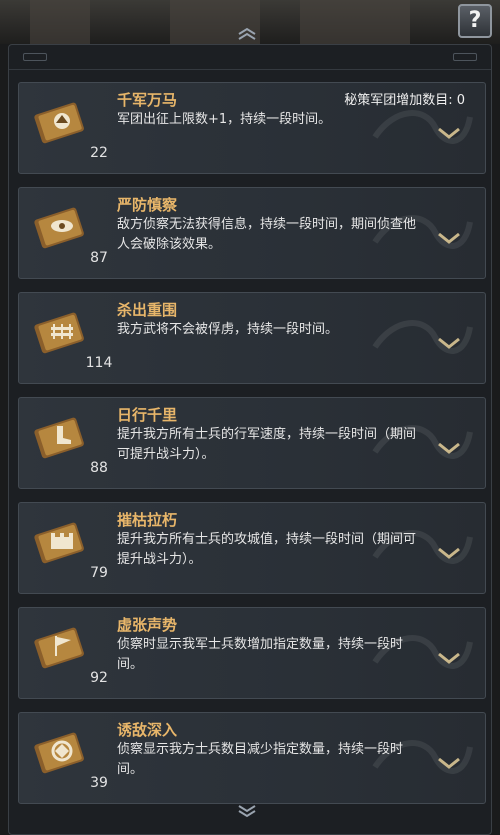  I want to click on item-description: 侦察显示我方士兵数目减少指定数量，持续一段时间。, so click(260, 759).